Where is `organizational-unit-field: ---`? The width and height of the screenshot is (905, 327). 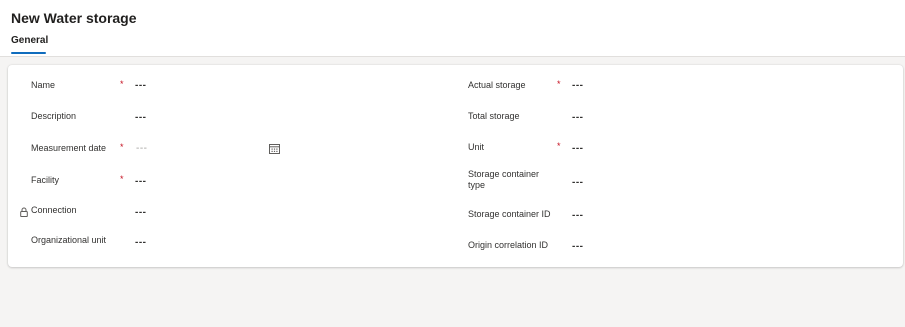 organizational-unit-field: --- is located at coordinates (141, 242).